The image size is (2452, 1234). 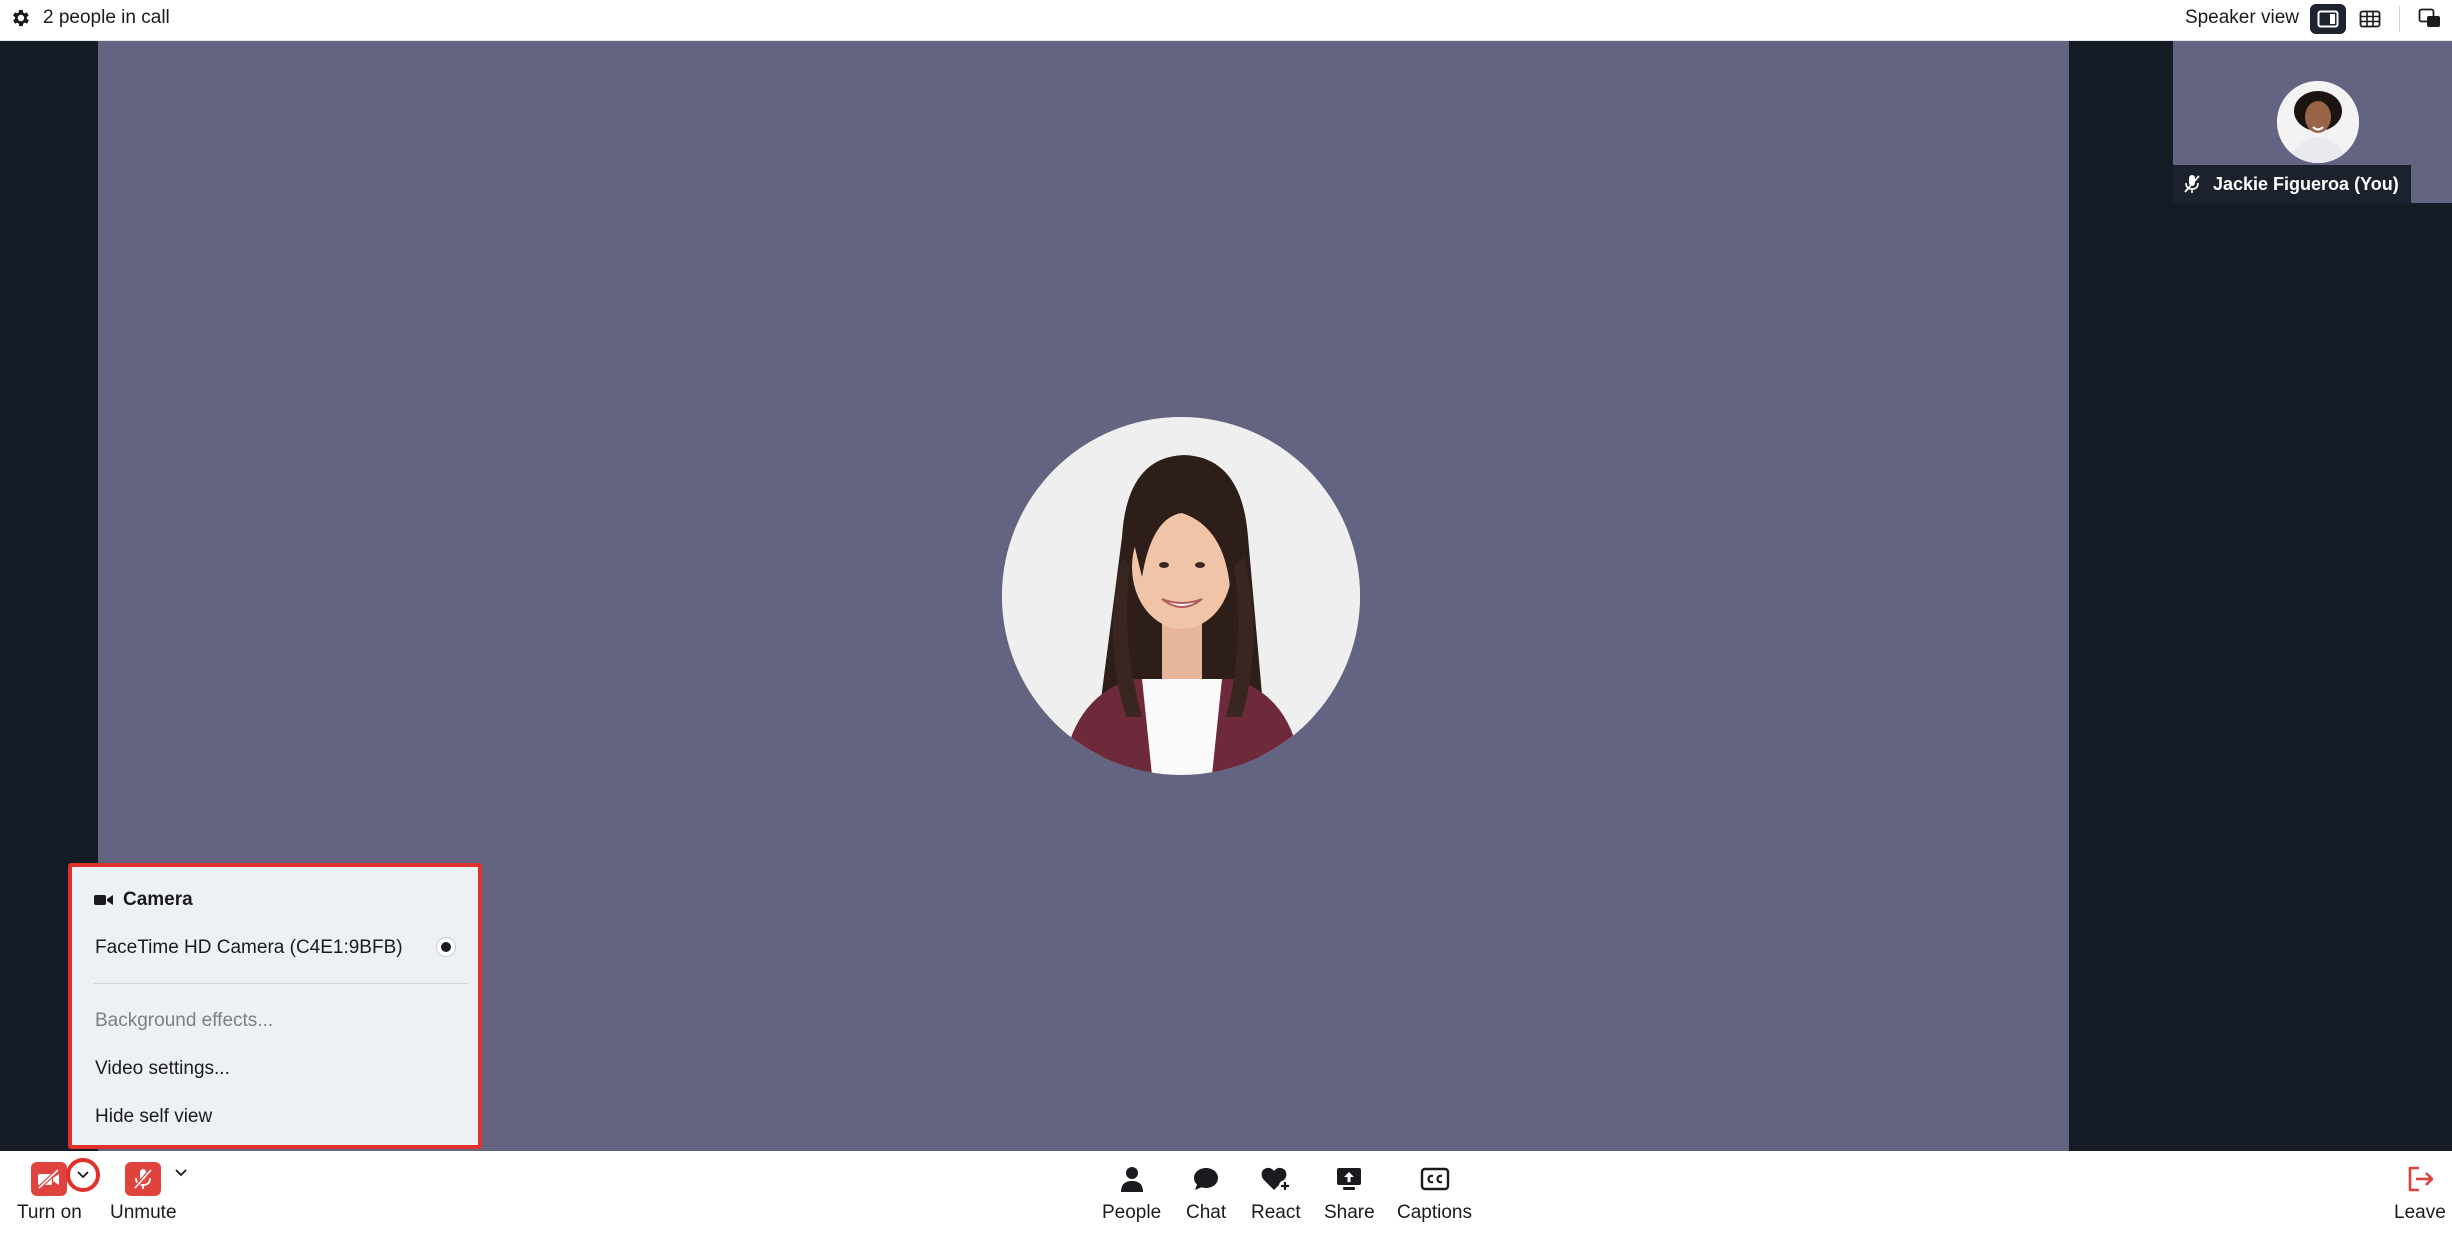 What do you see at coordinates (2306, 183) in the screenshot?
I see `self-name-label: Jackie Figueroa (You)` at bounding box center [2306, 183].